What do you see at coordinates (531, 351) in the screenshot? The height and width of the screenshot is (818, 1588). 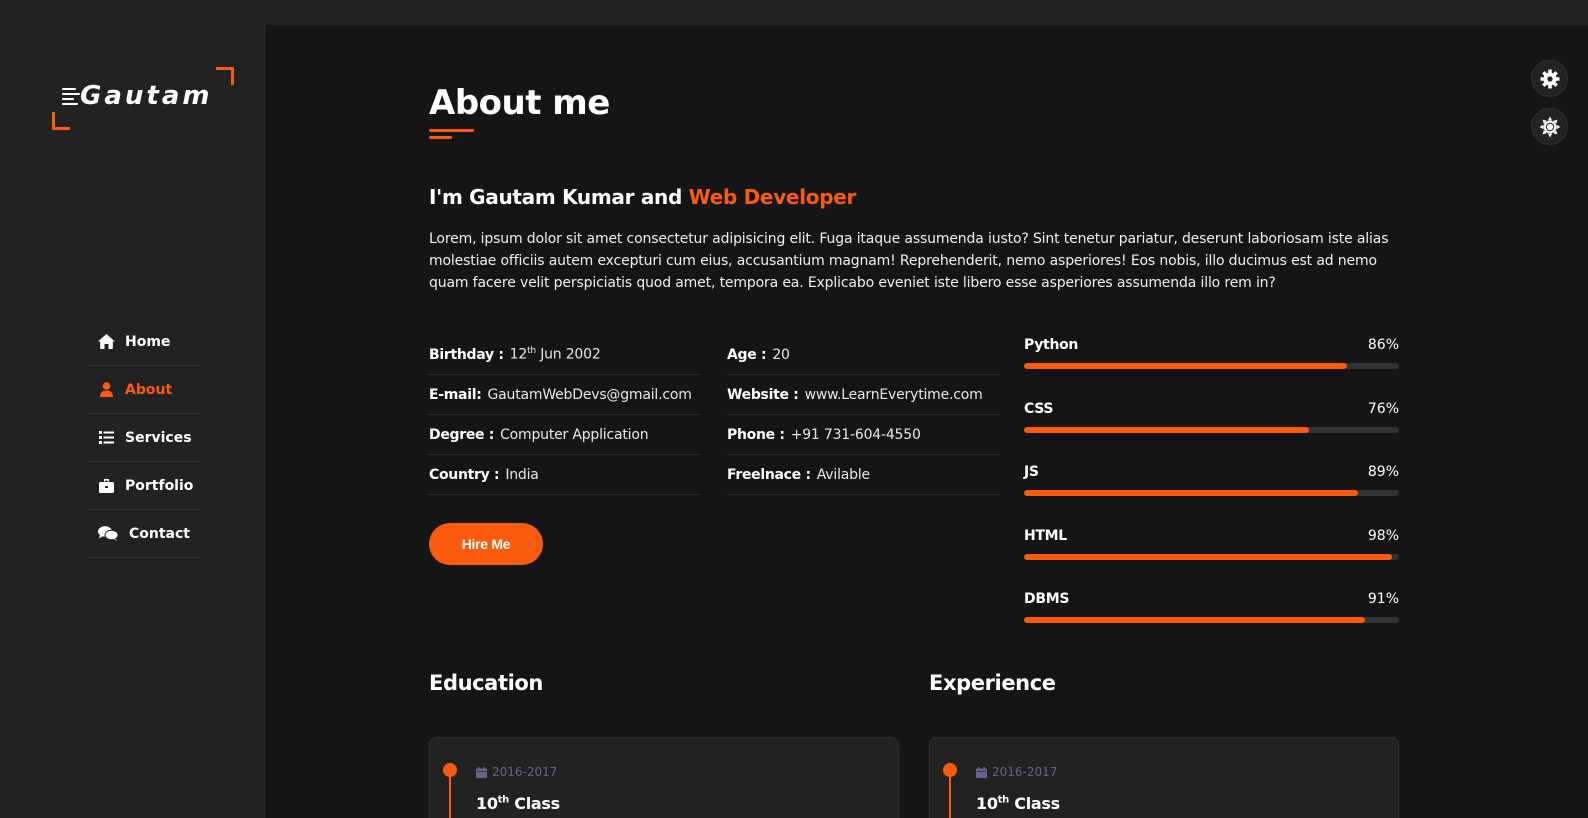 I see `birthday-suffix: th` at bounding box center [531, 351].